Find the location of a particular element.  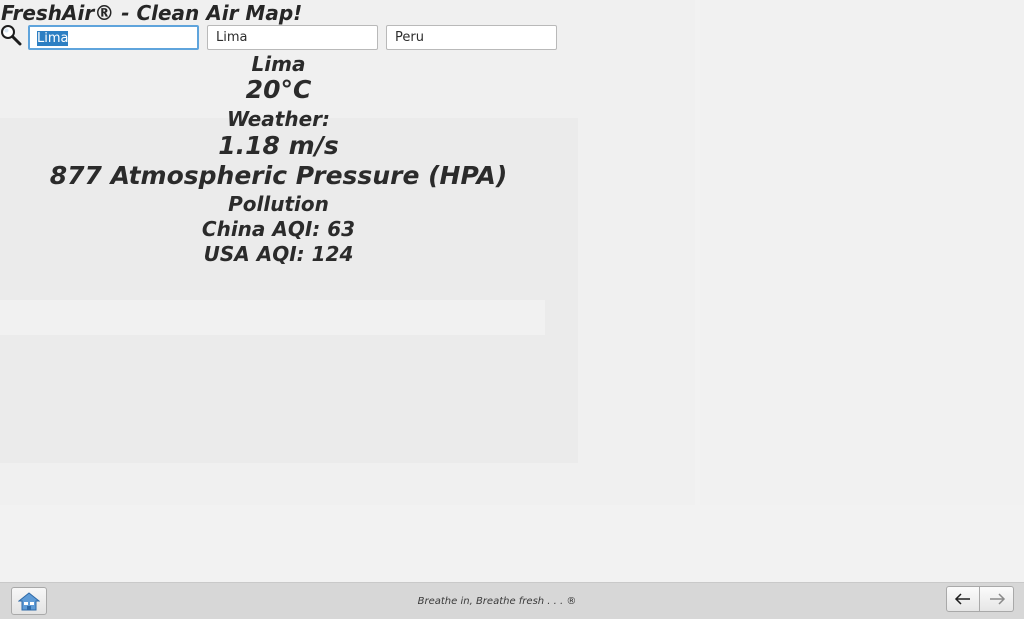

pressure-value: 877 Atmospheric Pressure (HPA) is located at coordinates (278, 175).